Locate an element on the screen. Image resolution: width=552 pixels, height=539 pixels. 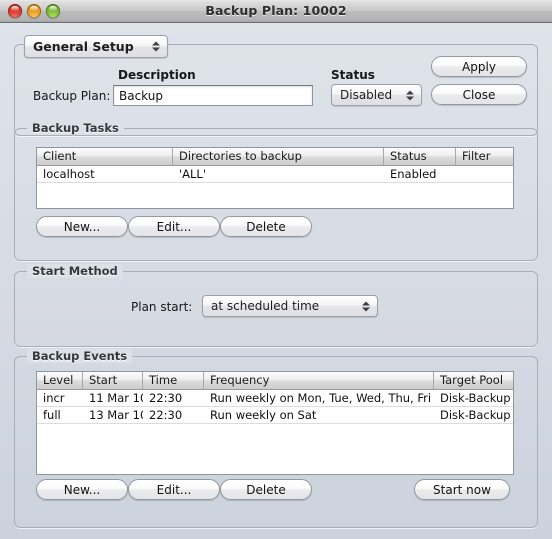
column-header-frequency: Frequency is located at coordinates (319, 380).